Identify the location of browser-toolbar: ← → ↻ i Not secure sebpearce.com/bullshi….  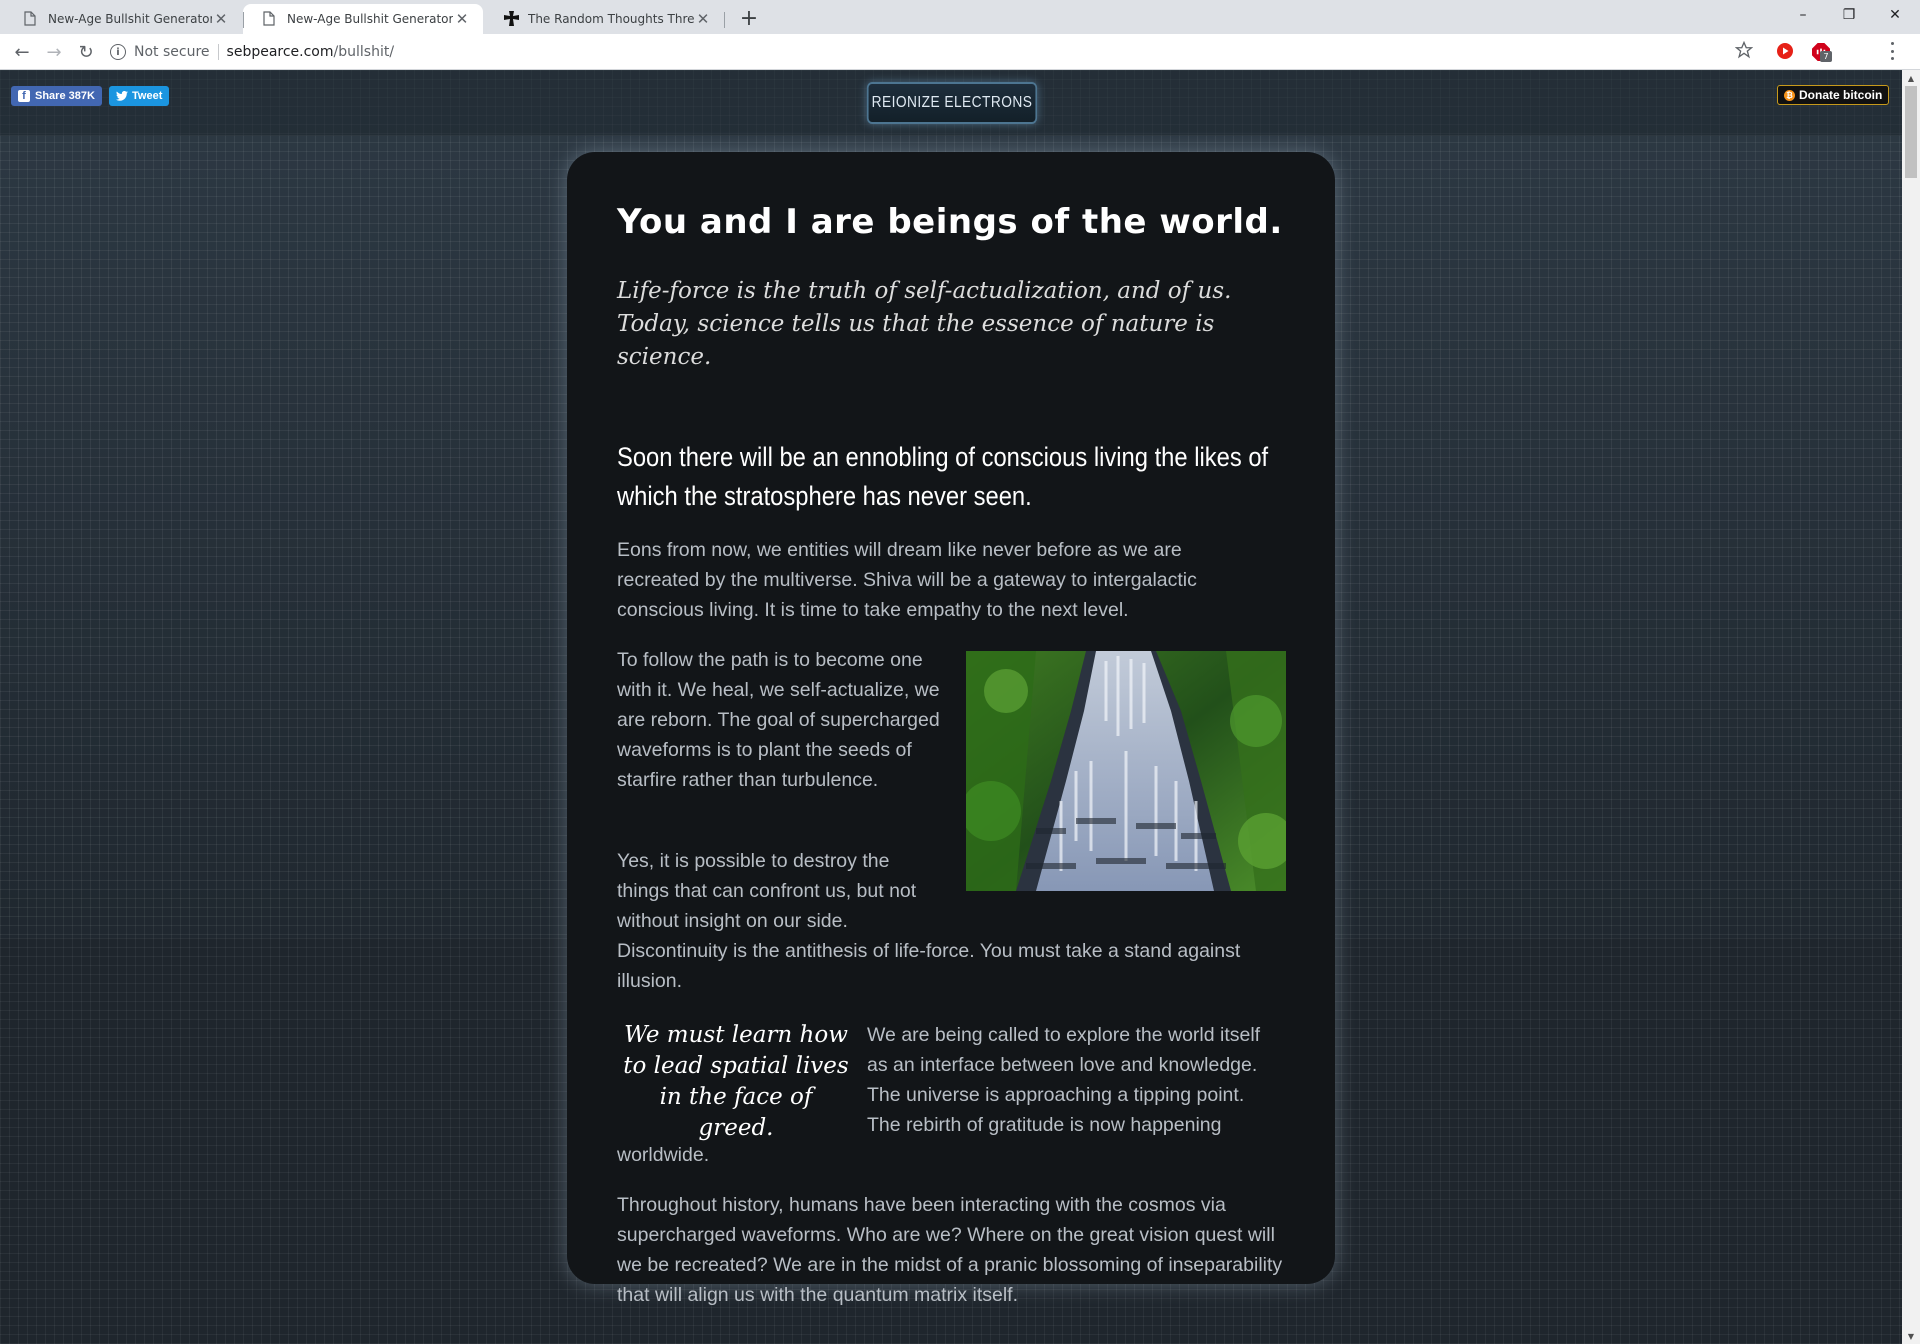
(960, 52).